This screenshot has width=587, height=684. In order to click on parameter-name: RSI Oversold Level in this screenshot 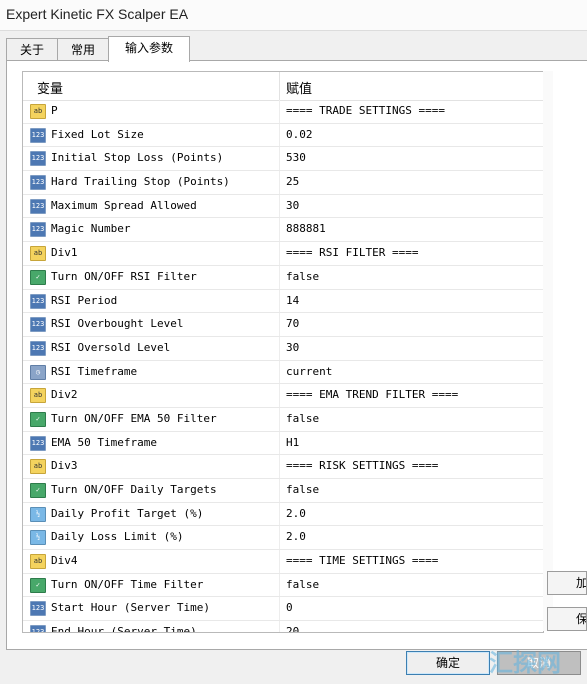, I will do `click(111, 347)`.